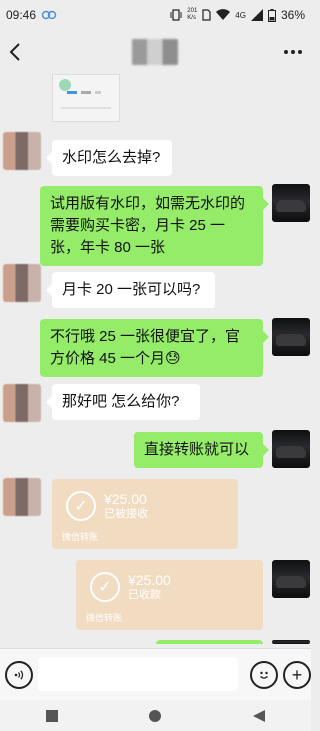 This screenshot has height=731, width=320. What do you see at coordinates (145, 347) in the screenshot?
I see `message-text: 不行哦 25 一张很便宜了，官方价格 45 一个月` at bounding box center [145, 347].